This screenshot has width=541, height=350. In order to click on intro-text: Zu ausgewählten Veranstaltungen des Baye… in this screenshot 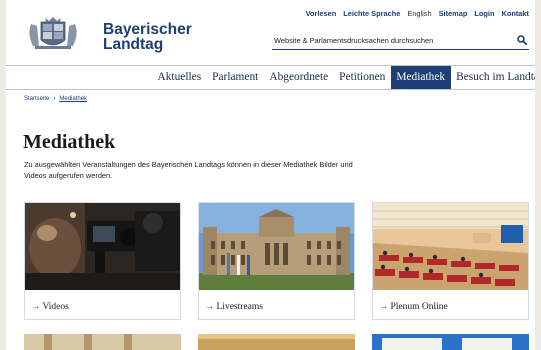, I will do `click(188, 170)`.